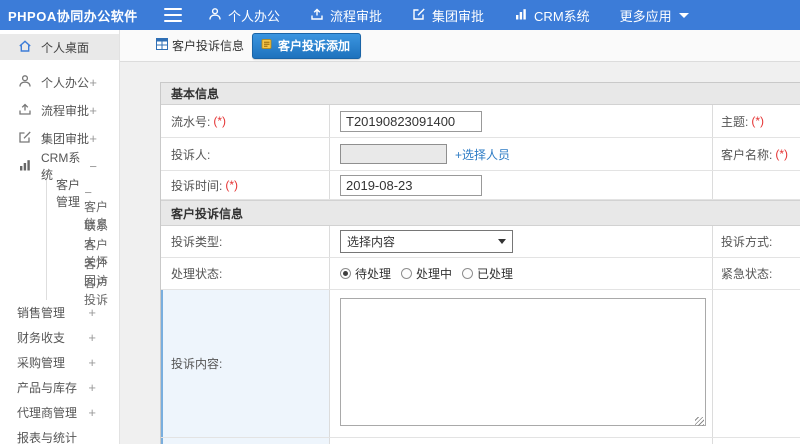 The height and width of the screenshot is (444, 800). I want to click on sidebar-item-reports-statistics: 报表与统计, so click(59, 434).